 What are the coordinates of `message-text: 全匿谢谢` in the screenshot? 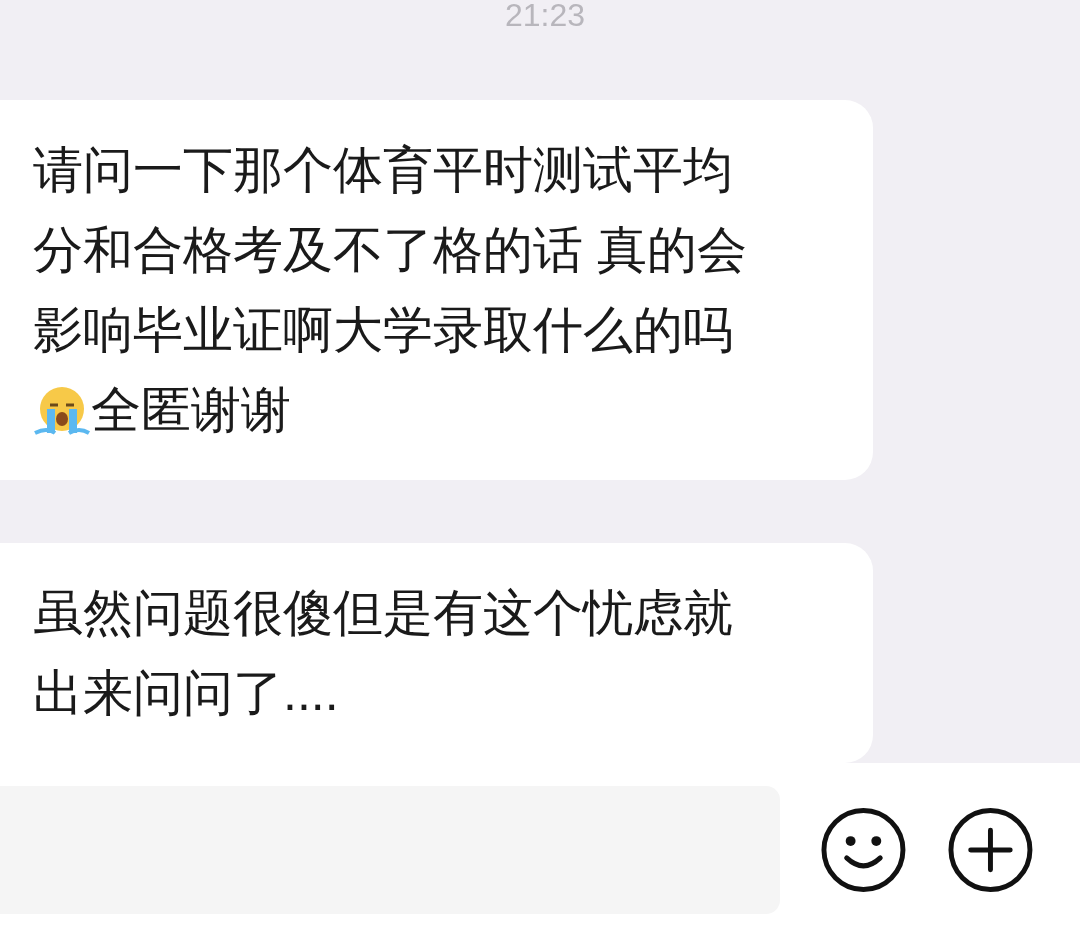 It's located at (191, 410).